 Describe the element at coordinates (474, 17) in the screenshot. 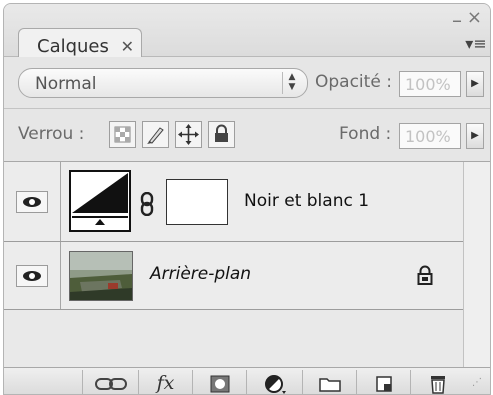

I see `panel-close-icon: ×` at that location.